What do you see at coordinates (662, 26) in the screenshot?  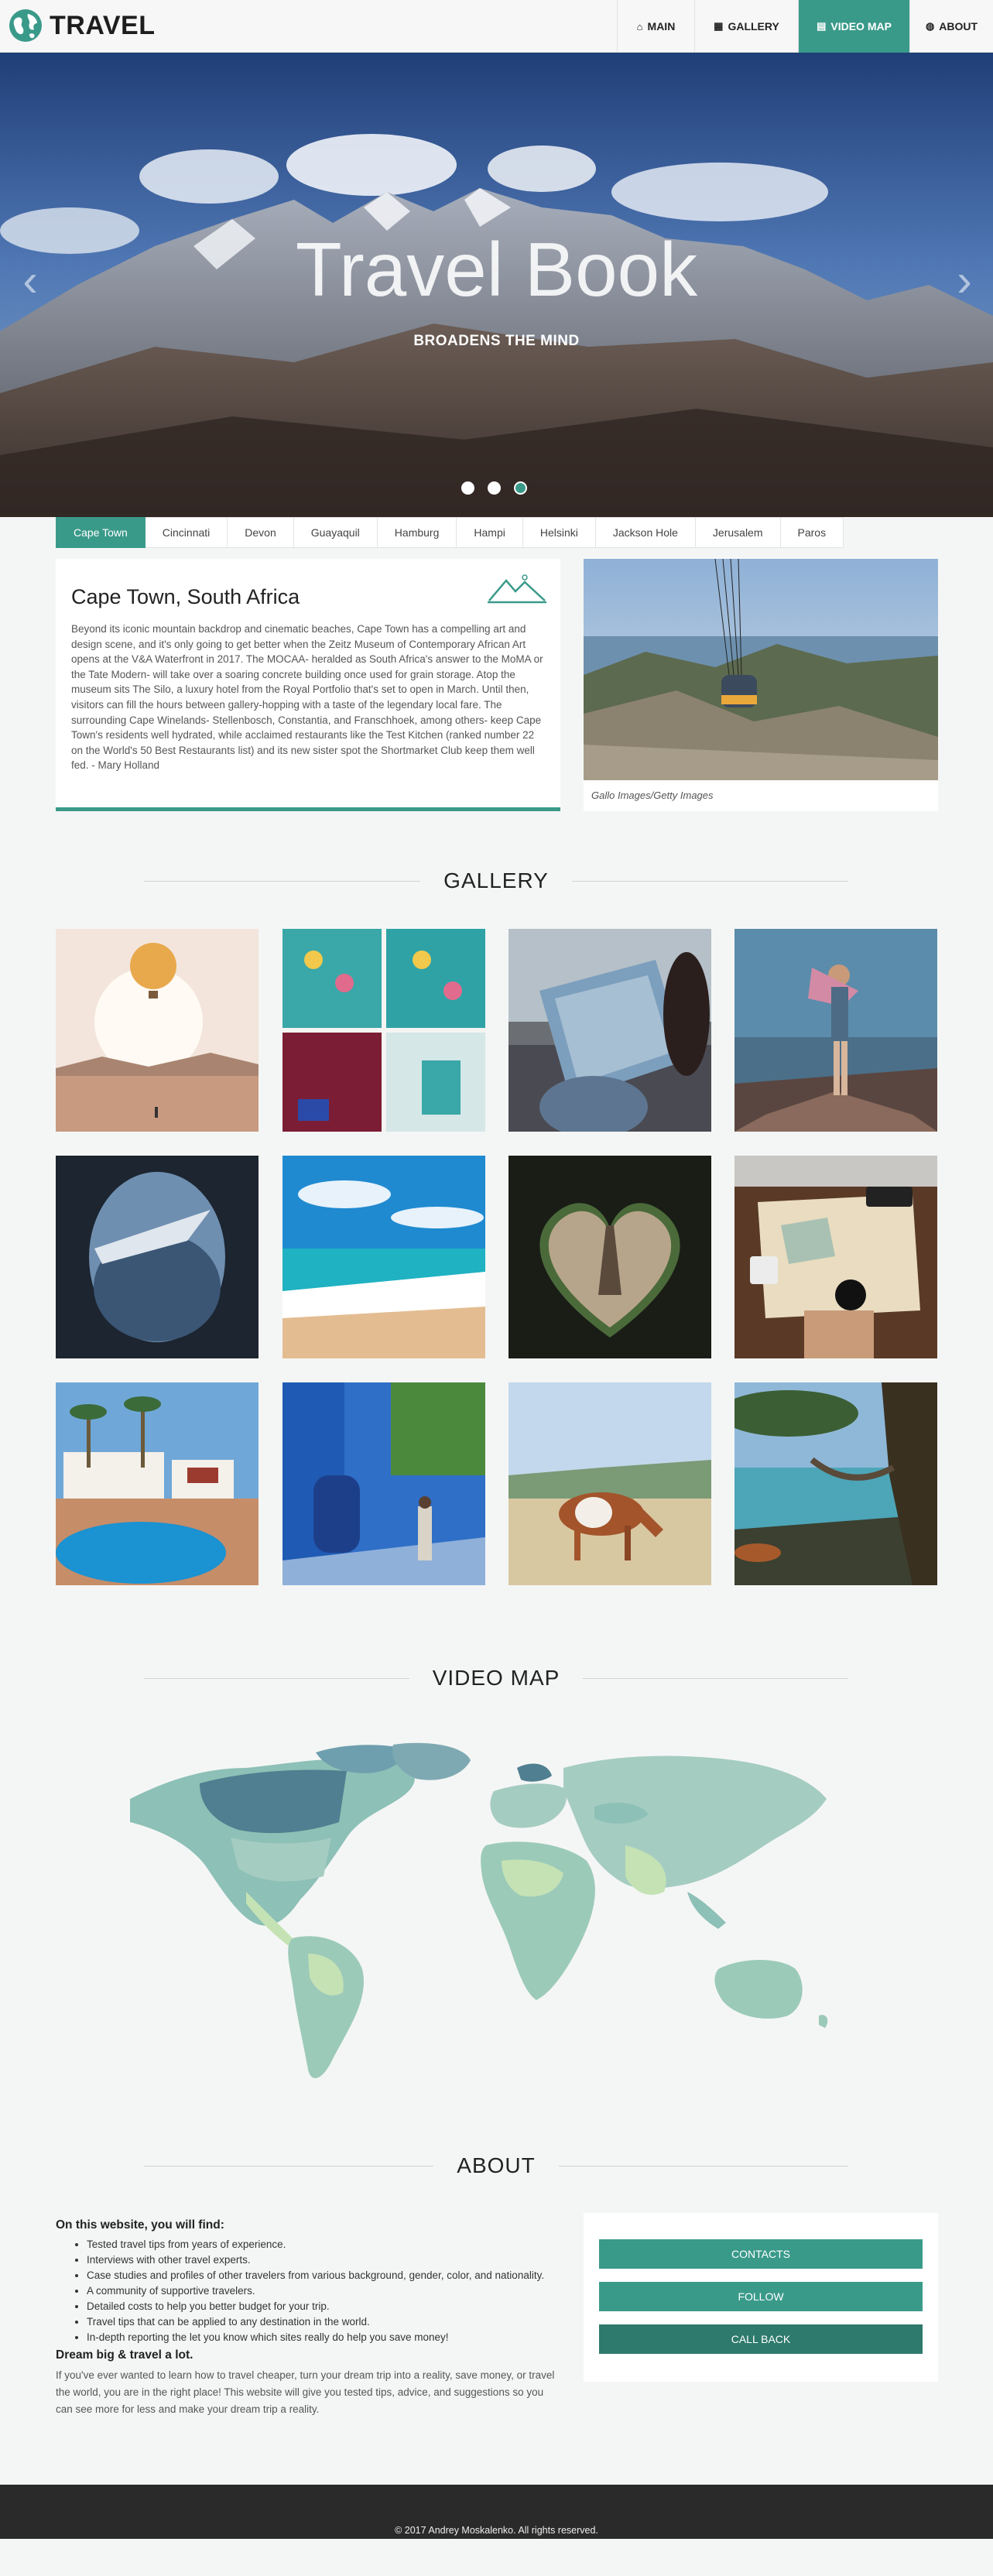 I see `nav-main-label: MAIN` at bounding box center [662, 26].